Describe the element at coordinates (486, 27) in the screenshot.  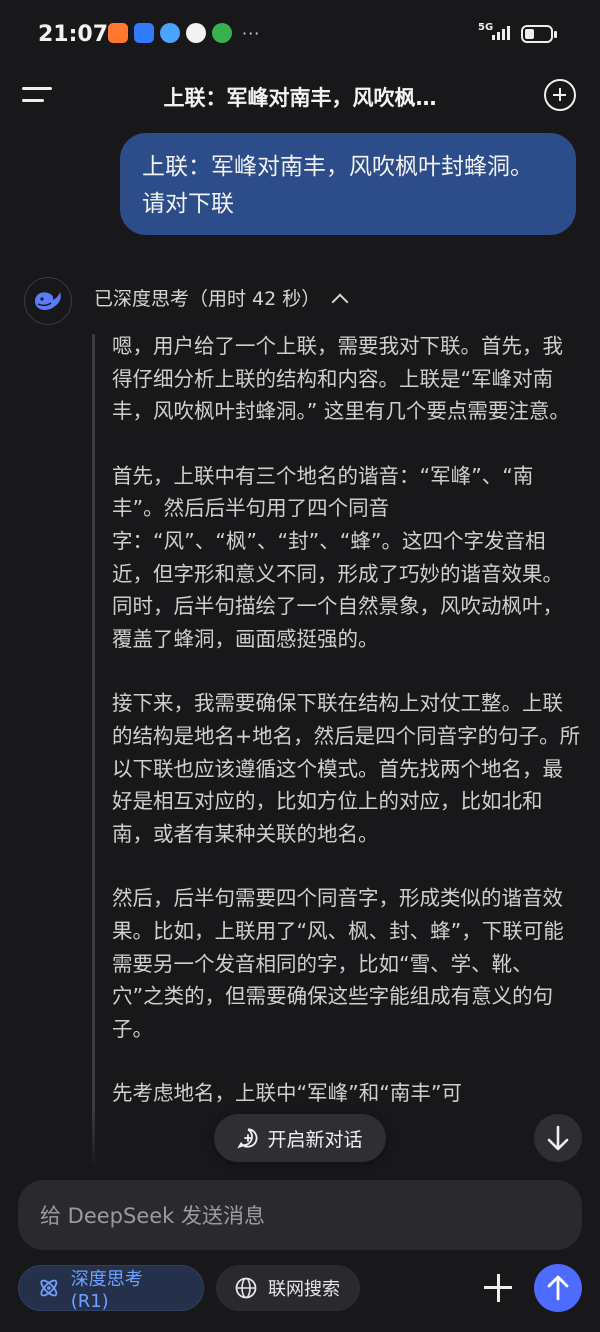
I see `network-type: 5G` at that location.